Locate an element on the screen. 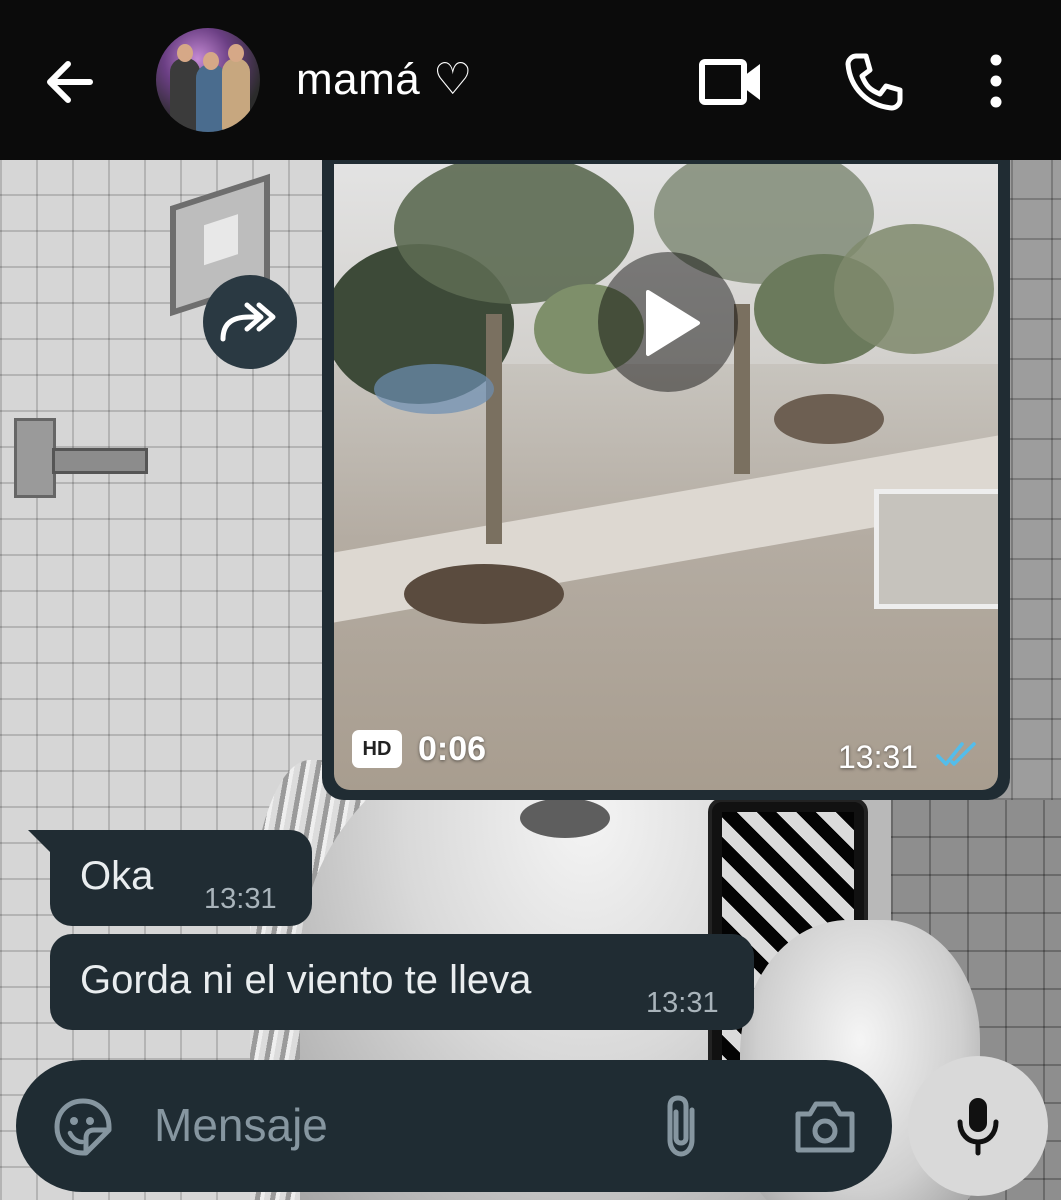  back-button is located at coordinates (70, 82).